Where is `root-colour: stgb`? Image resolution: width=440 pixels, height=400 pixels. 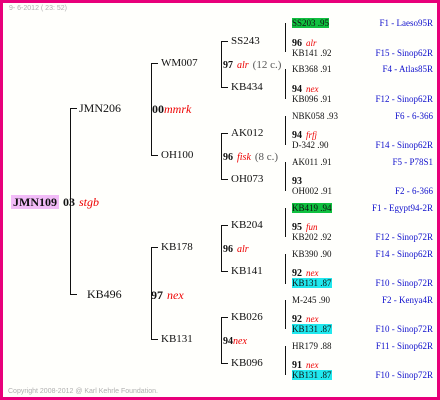 root-colour: stgb is located at coordinates (89, 202).